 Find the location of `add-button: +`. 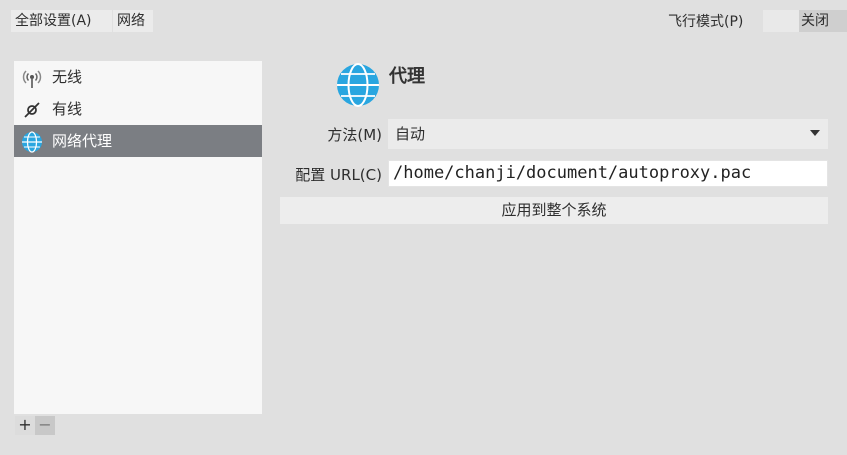

add-button: + is located at coordinates (25, 425).